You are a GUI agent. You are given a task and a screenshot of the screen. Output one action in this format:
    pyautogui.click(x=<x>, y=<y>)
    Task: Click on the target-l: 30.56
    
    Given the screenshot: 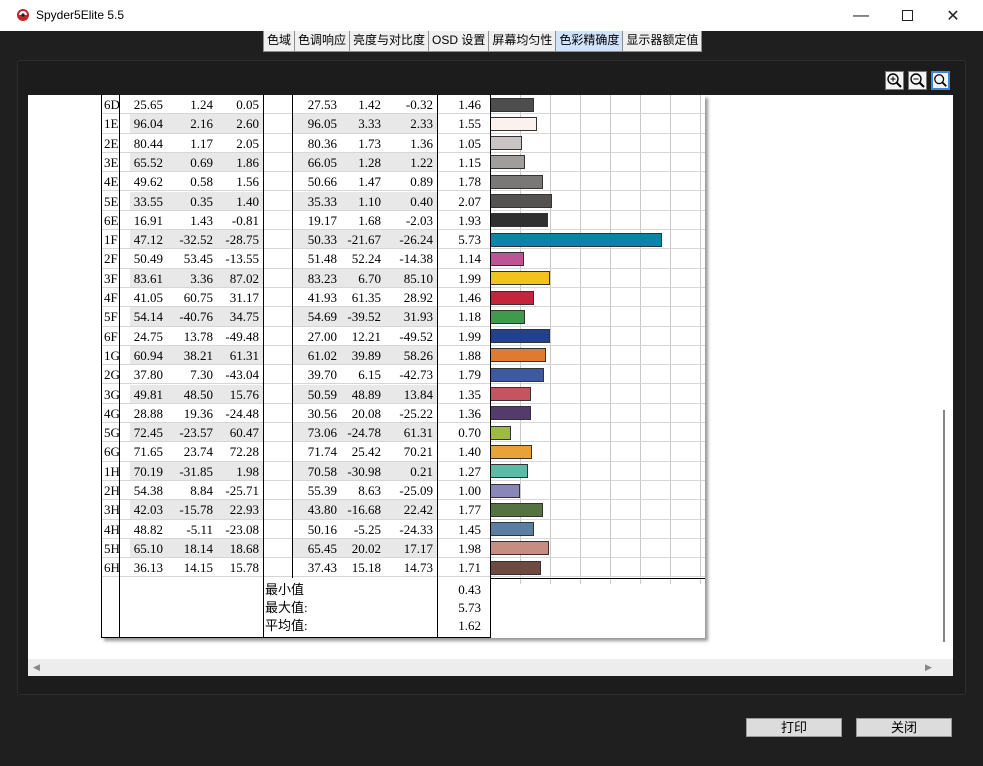 What is the action you would take?
    pyautogui.click(x=322, y=413)
    